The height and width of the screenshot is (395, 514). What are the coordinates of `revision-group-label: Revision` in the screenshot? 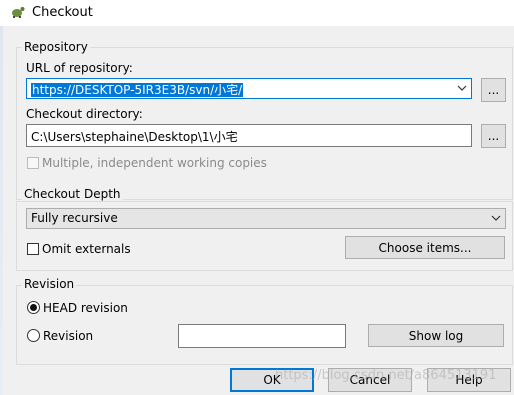 It's located at (49, 284).